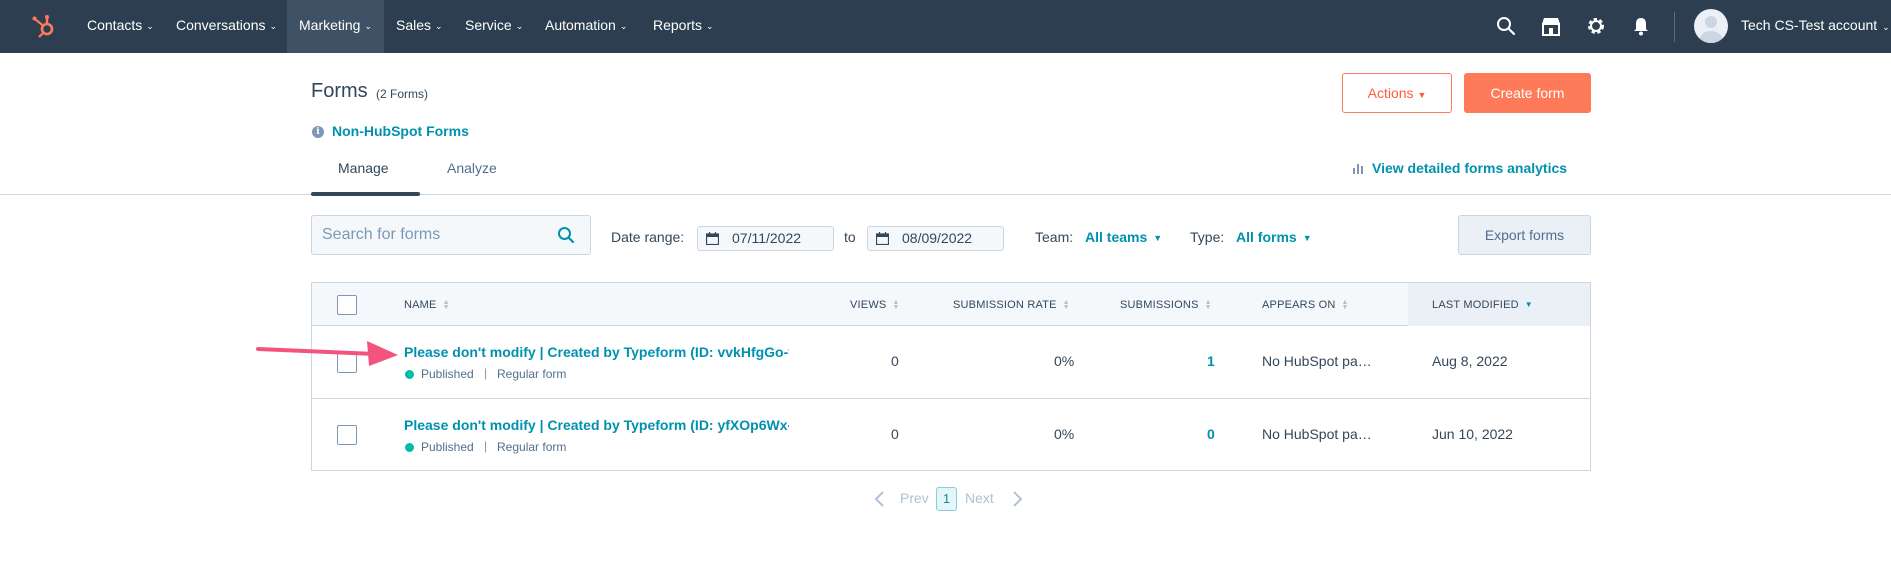 The height and width of the screenshot is (566, 1891). Describe the element at coordinates (1674, 27) in the screenshot. I see `nav-divider` at that location.